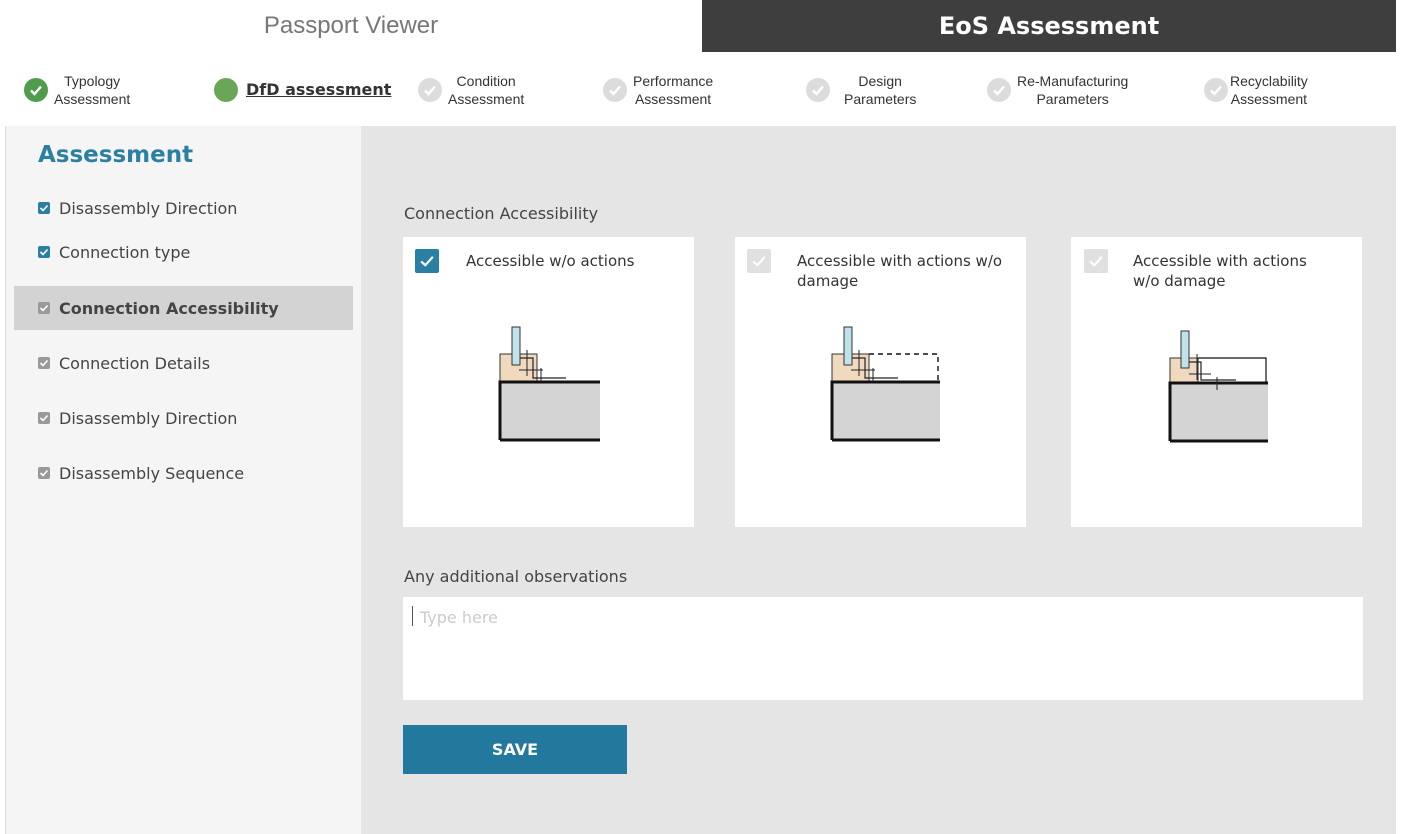 The height and width of the screenshot is (834, 1403). I want to click on step-performance-assessment: Performance Assessment, so click(658, 90).